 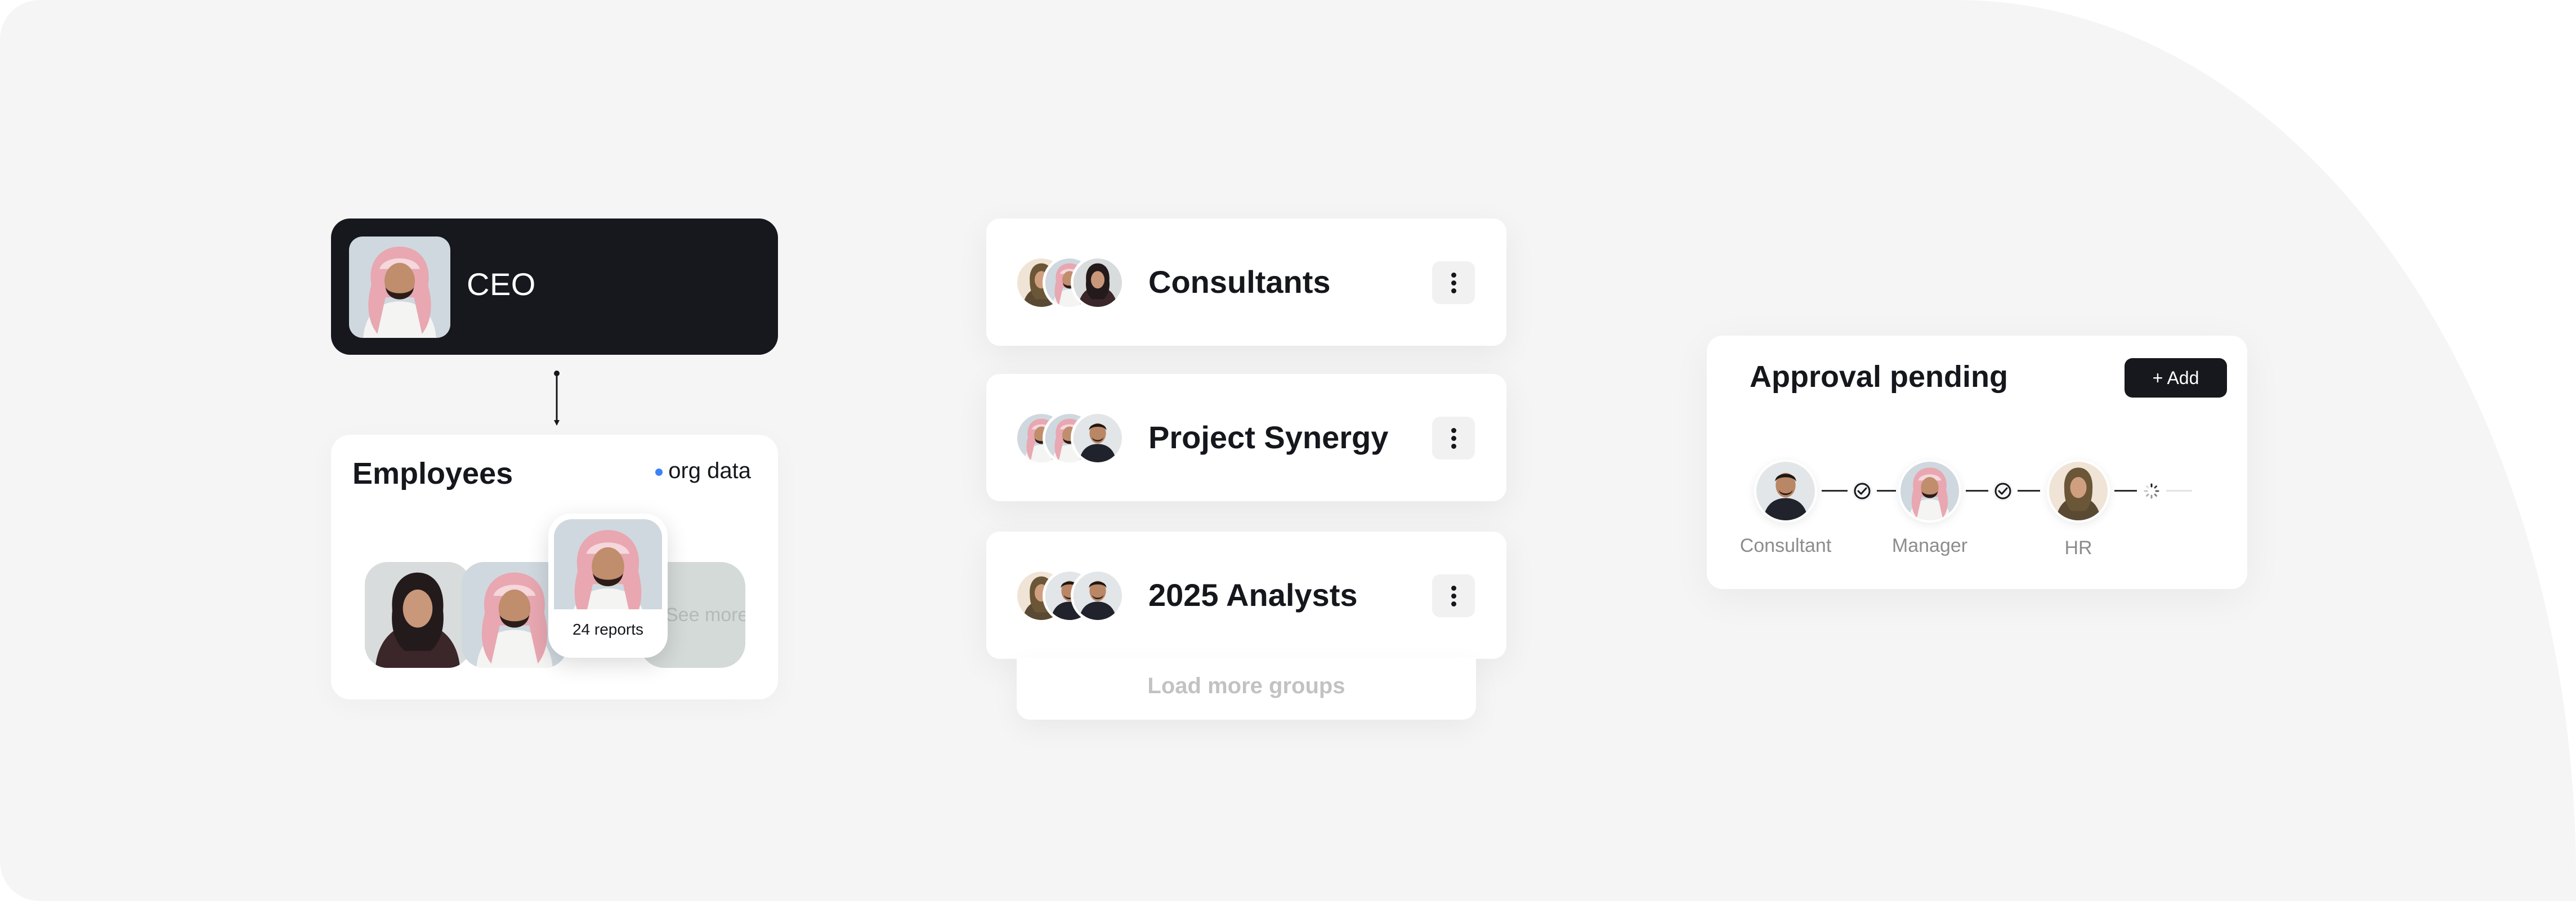 I want to click on step-label: Manager, so click(x=1929, y=545).